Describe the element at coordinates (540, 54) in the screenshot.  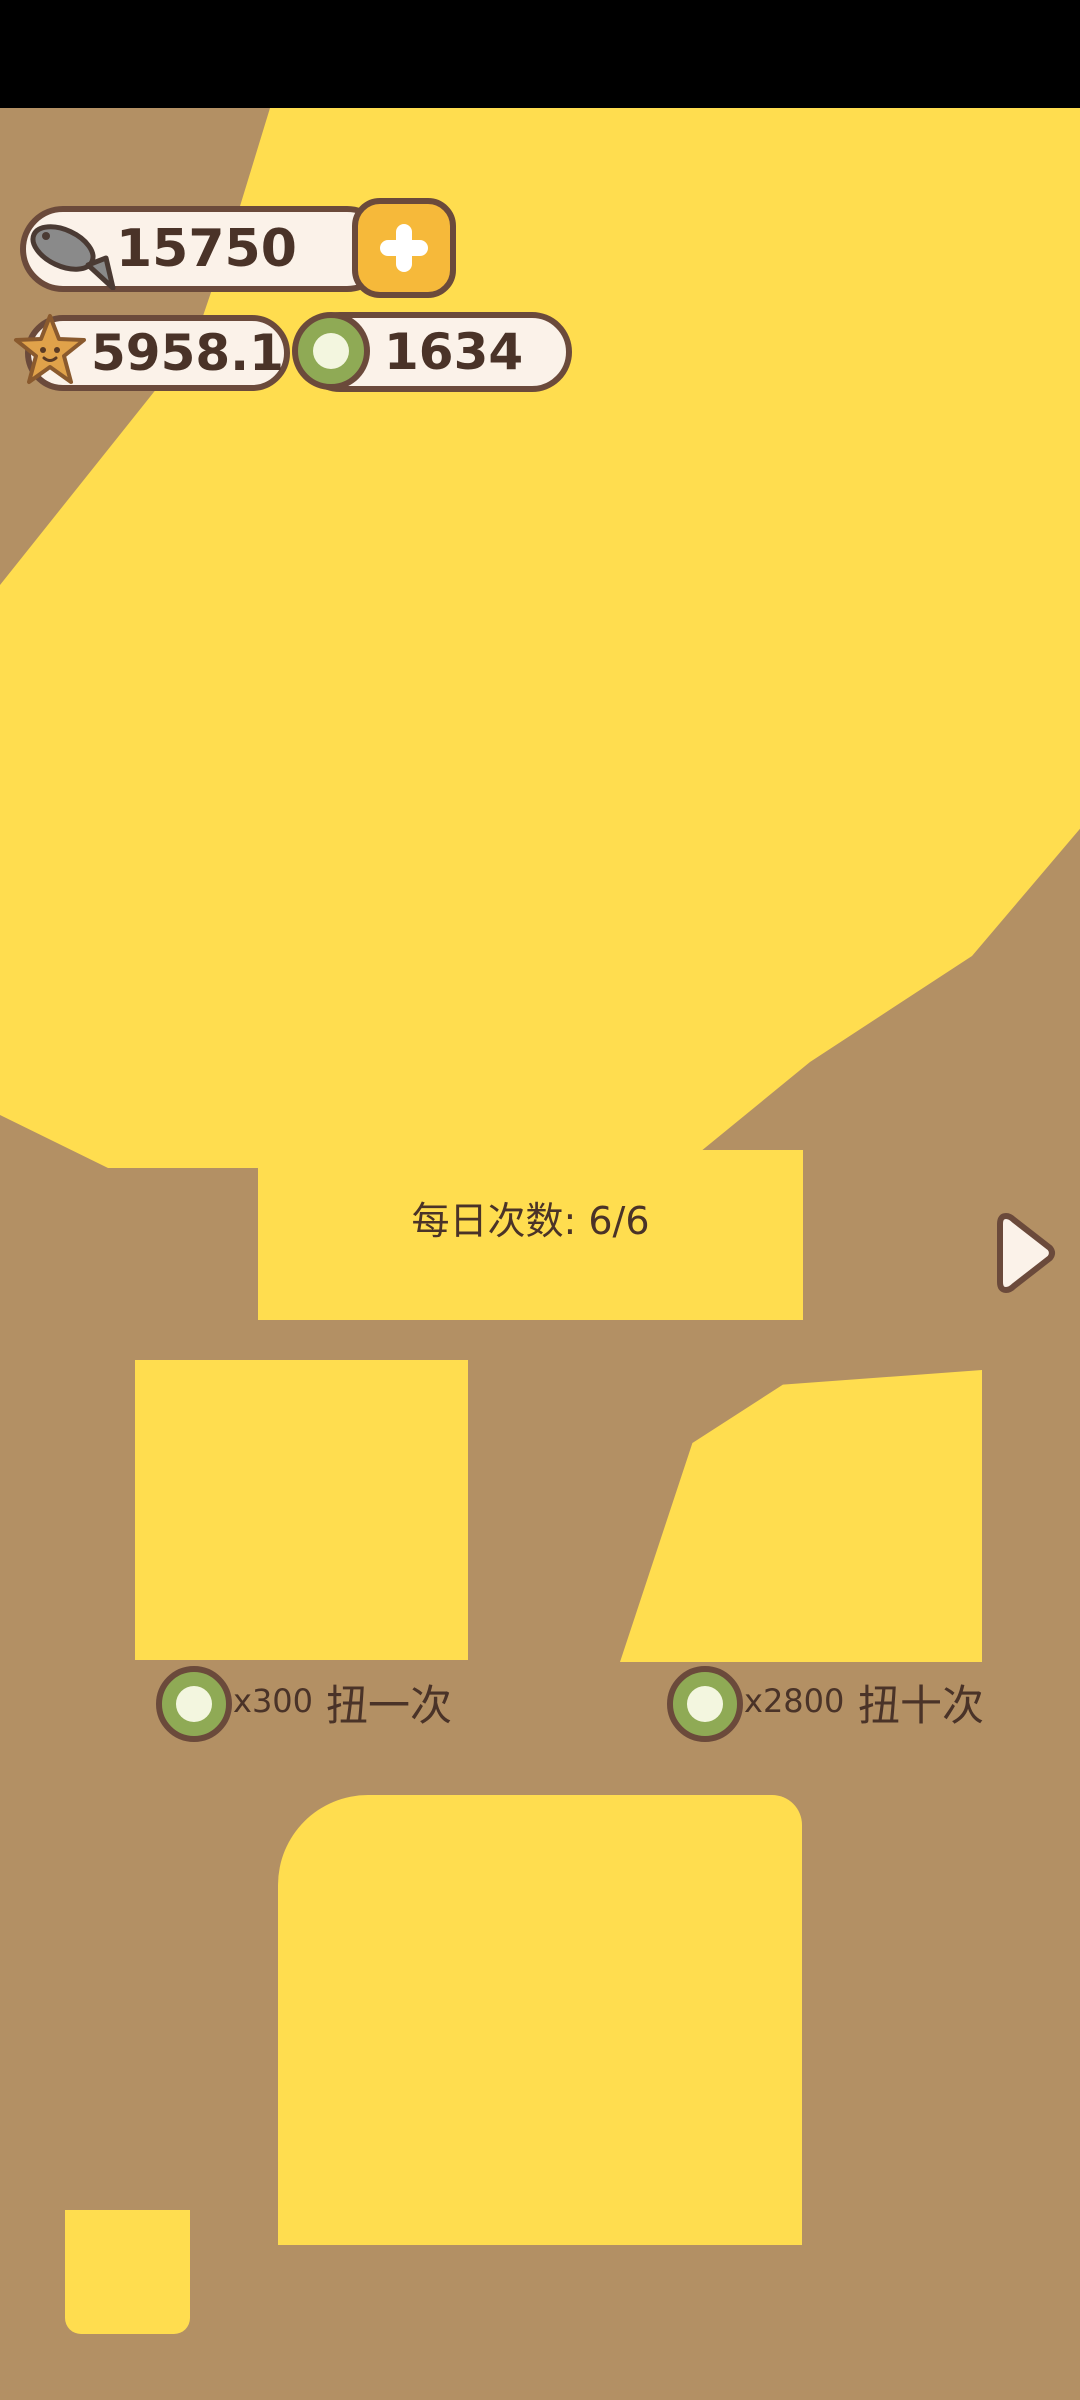
I see `status-bar` at that location.